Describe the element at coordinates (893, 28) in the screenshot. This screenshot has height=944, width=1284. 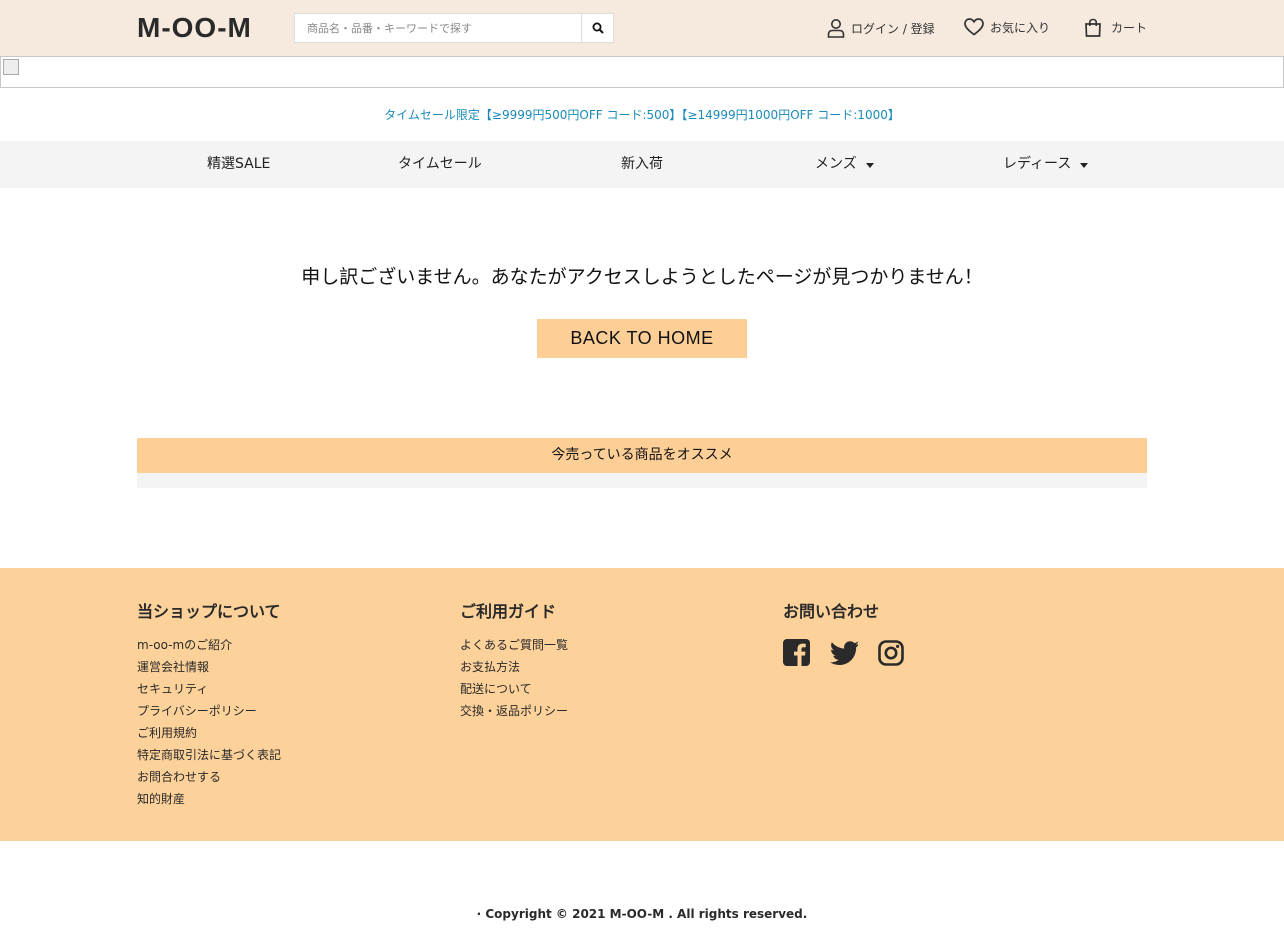
I see `login-label: ログイン / 登録` at that location.